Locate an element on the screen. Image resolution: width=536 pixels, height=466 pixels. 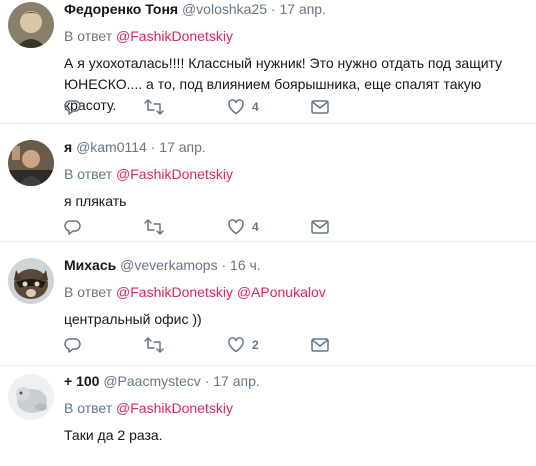
like-button: 2 is located at coordinates (243, 345).